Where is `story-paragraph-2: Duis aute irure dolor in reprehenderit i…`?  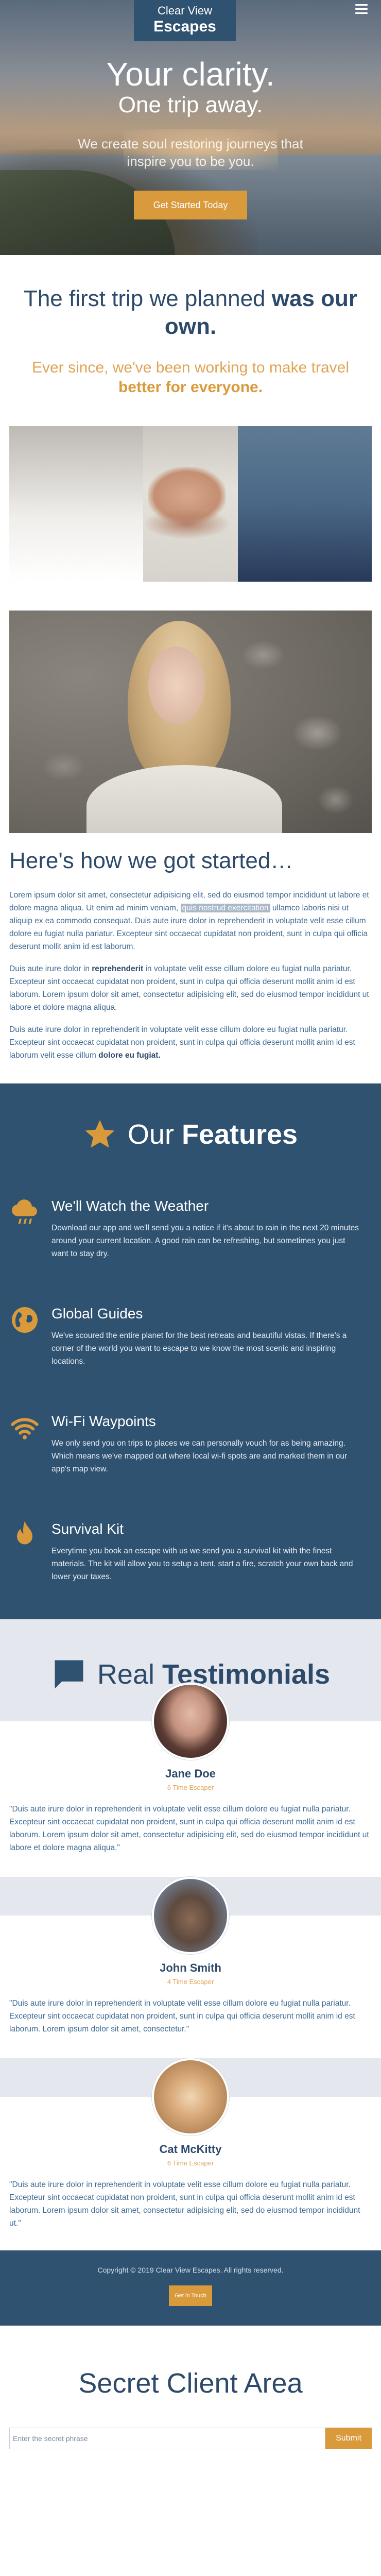
story-paragraph-2: Duis aute irure dolor in reprehenderit i… is located at coordinates (190, 988).